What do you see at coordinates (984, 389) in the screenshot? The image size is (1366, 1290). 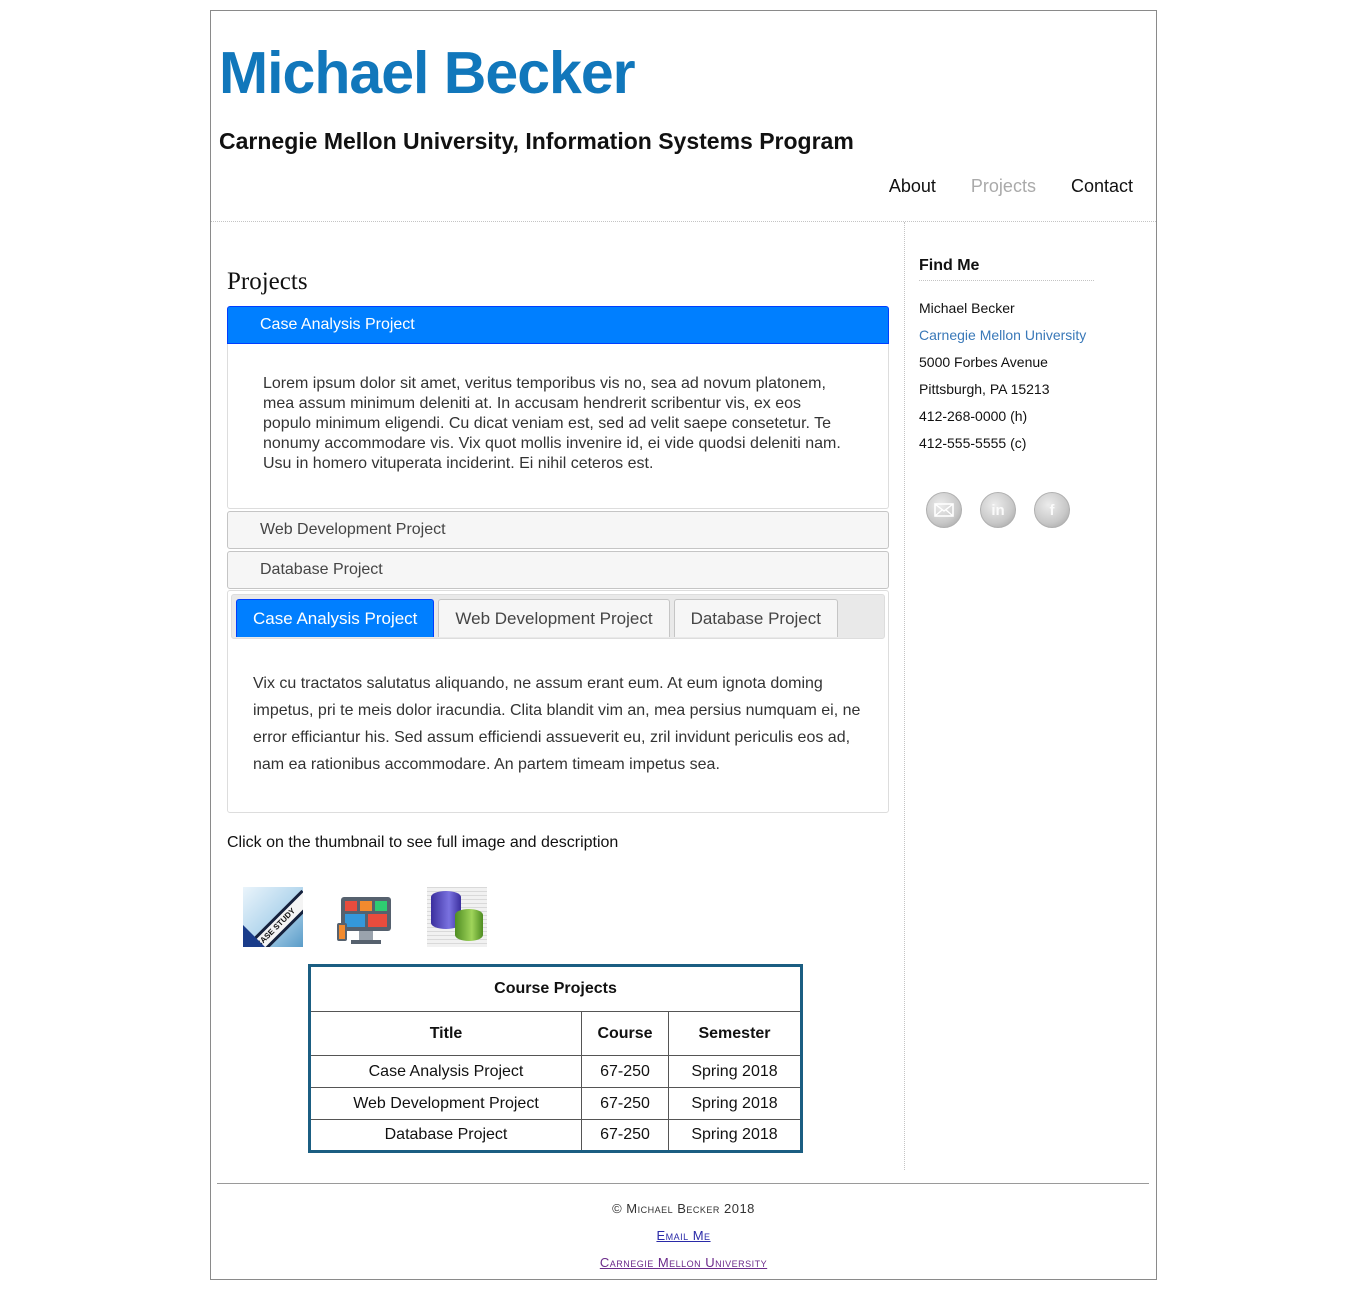 I see `city-state-zip: Pittsburgh, PA 15213` at bounding box center [984, 389].